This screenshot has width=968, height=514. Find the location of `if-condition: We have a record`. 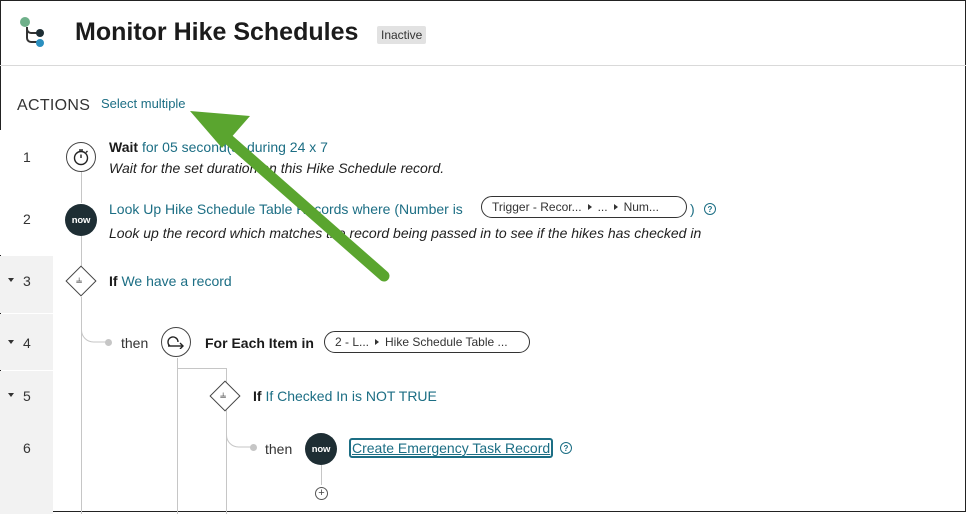

if-condition: We have a record is located at coordinates (176, 281).